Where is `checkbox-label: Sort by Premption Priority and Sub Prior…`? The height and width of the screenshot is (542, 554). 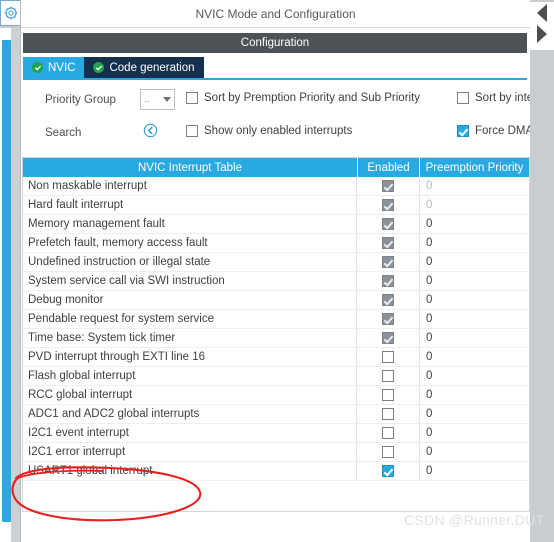
checkbox-label: Sort by Premption Priority and Sub Prior… is located at coordinates (312, 98).